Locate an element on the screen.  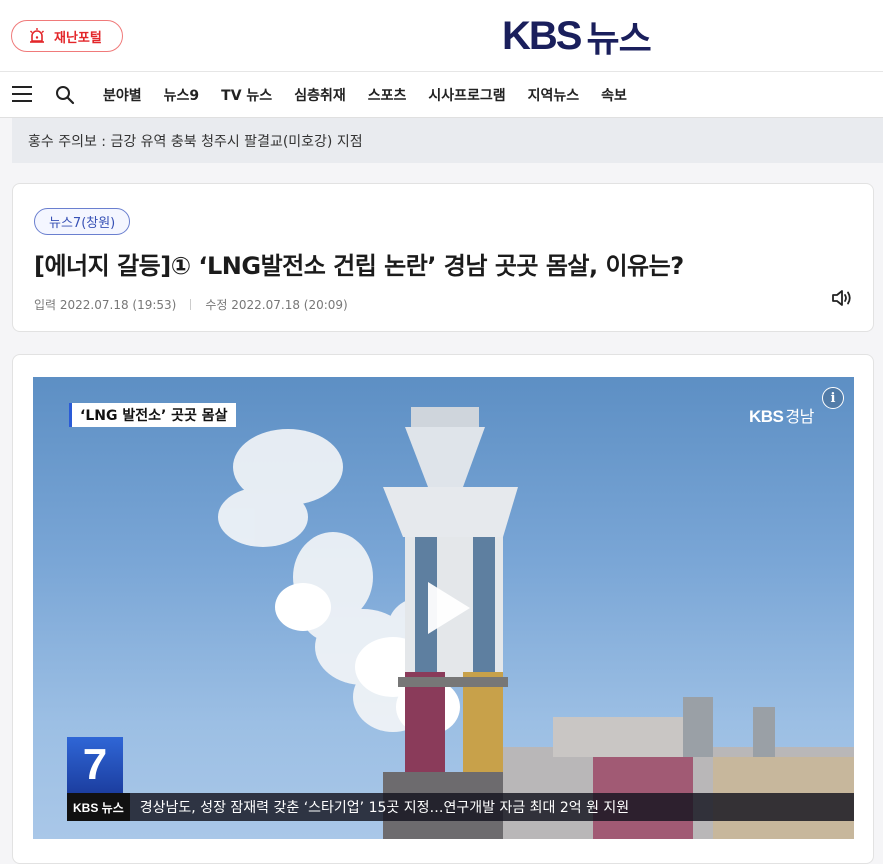
flood-alert-bar: 홍수 주의보 : 금강 유역 충북 청주시 팔결교(미호강) 지점 is located at coordinates (447, 140).